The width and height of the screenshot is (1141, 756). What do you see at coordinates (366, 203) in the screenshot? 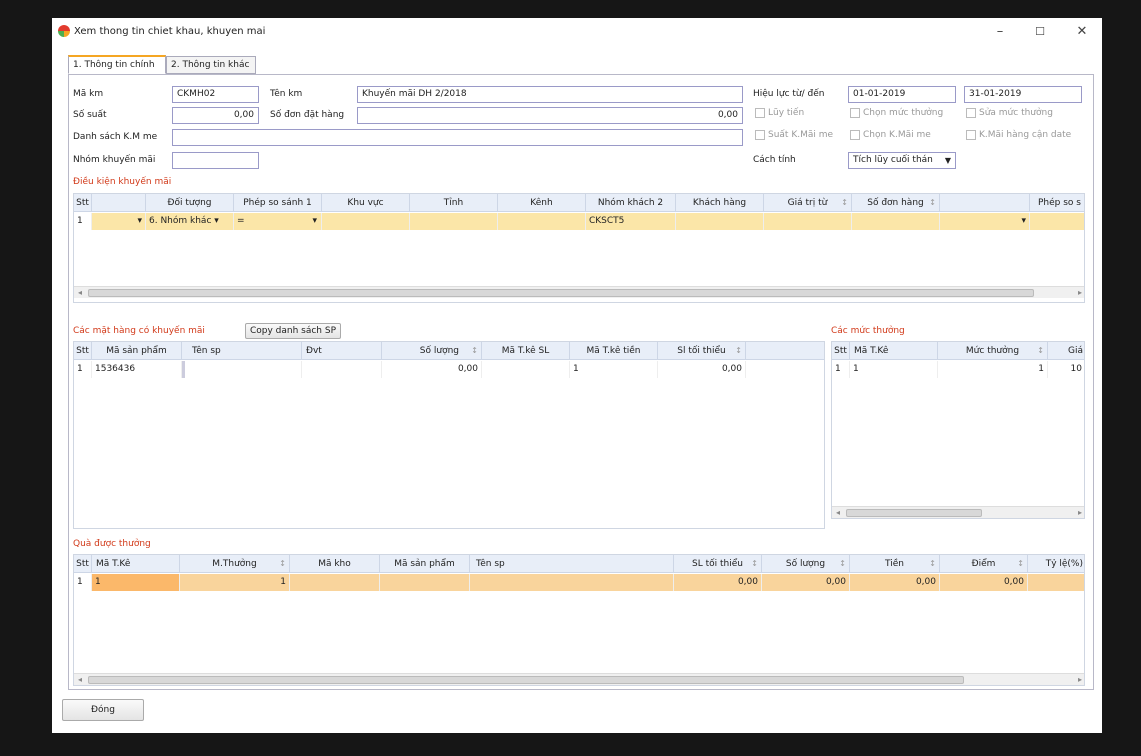
I see `col-khu-vuc: Khu vực` at bounding box center [366, 203].